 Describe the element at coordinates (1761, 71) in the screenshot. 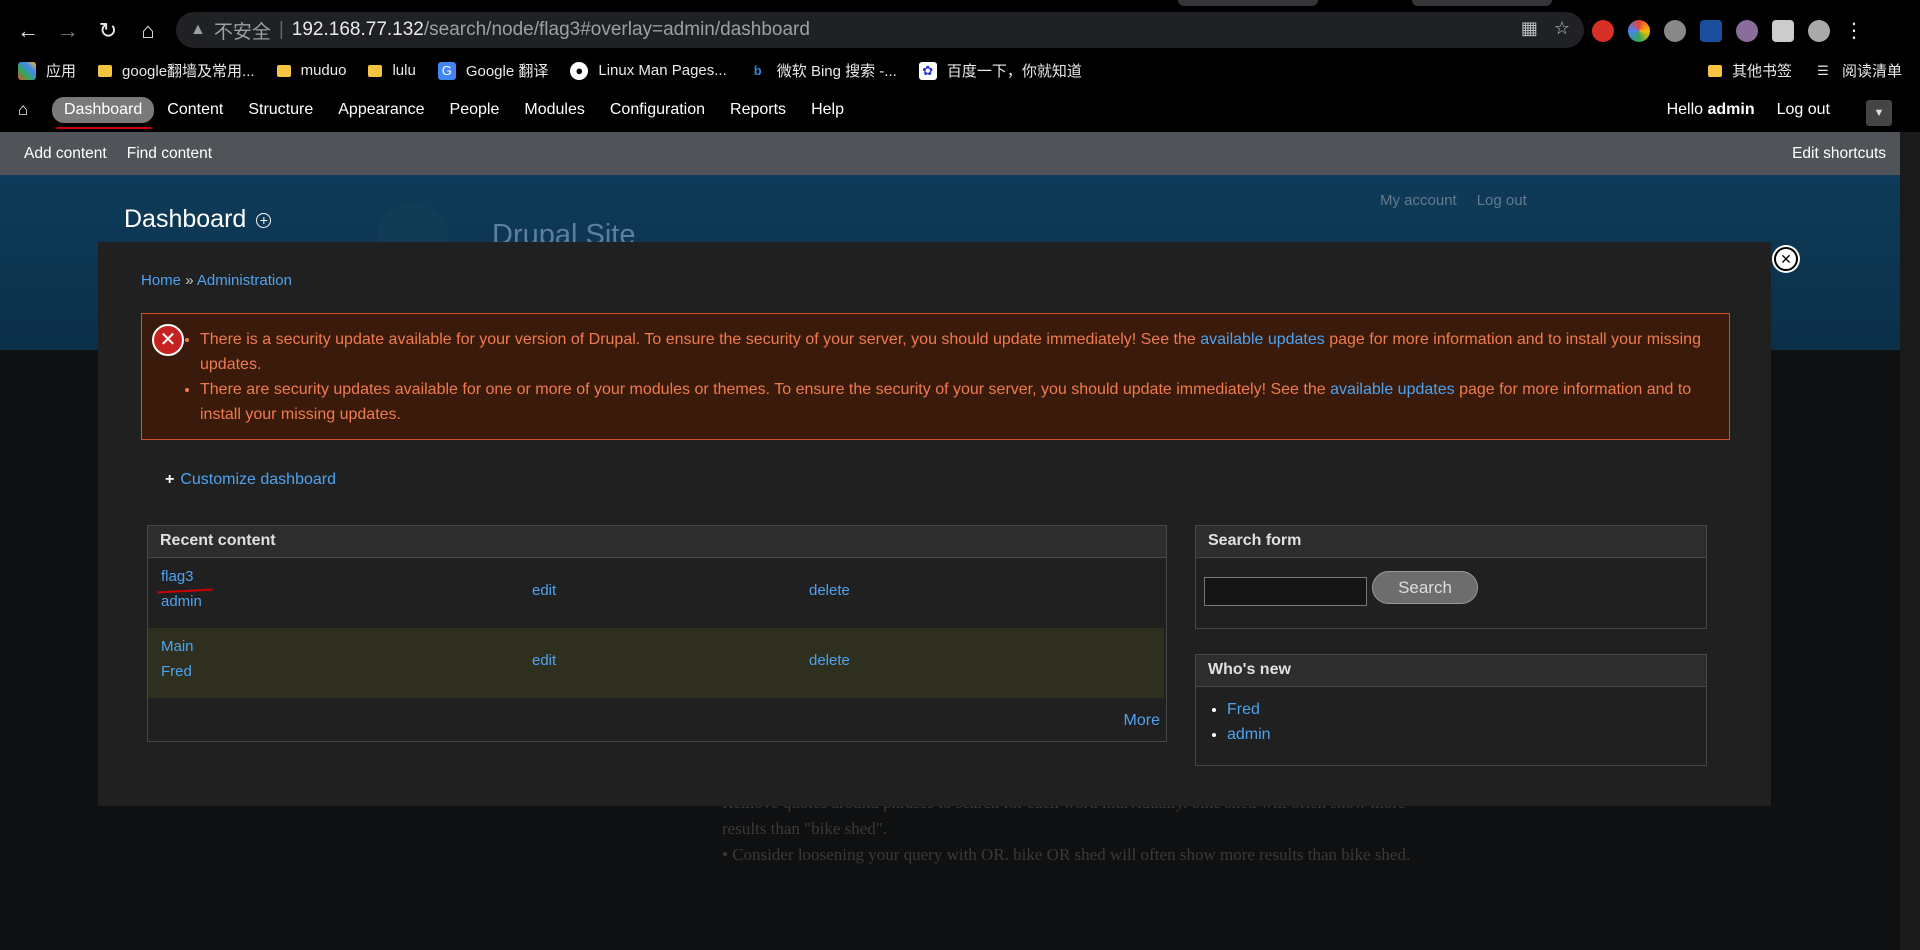

I see `bookmark-label: 其他书签` at that location.